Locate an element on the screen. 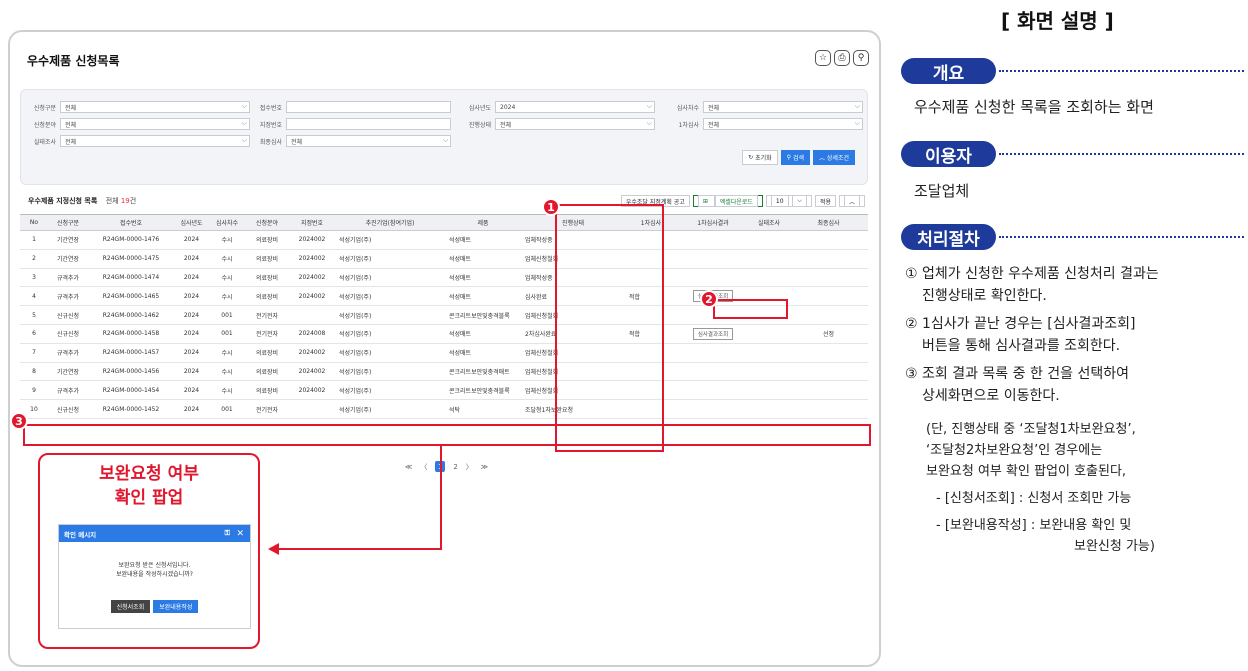 Image resolution: width=1248 pixels, height=671 pixels. arrow-head-icon is located at coordinates (273, 549).